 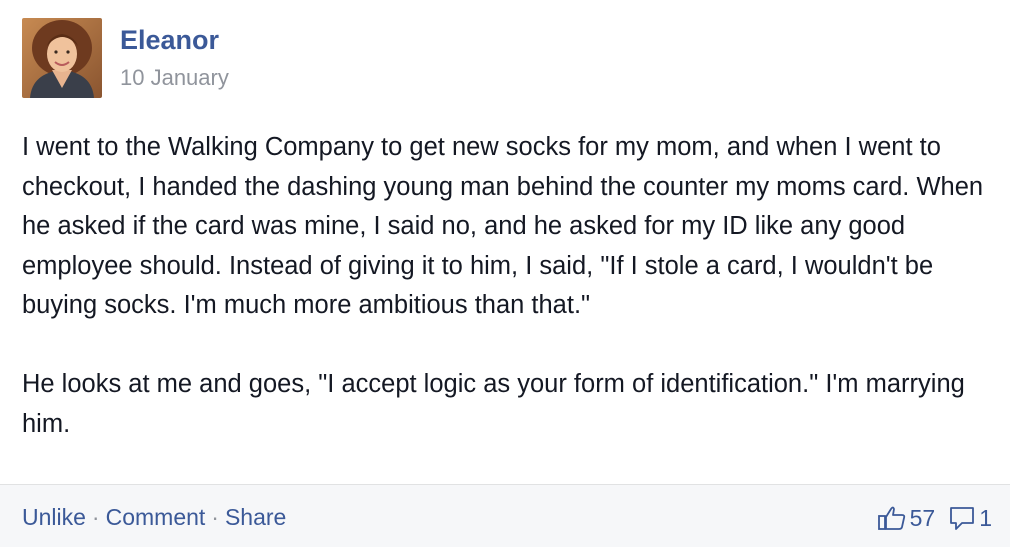 What do you see at coordinates (962, 518) in the screenshot?
I see `comment-bubble-icon` at bounding box center [962, 518].